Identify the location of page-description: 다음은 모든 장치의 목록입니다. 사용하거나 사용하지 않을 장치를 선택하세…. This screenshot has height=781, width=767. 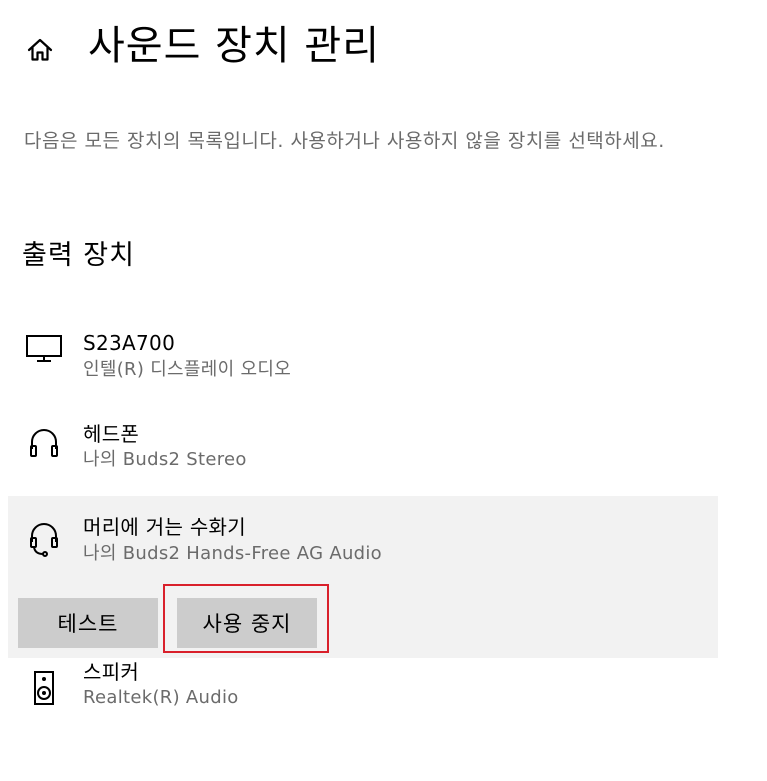
(344, 141).